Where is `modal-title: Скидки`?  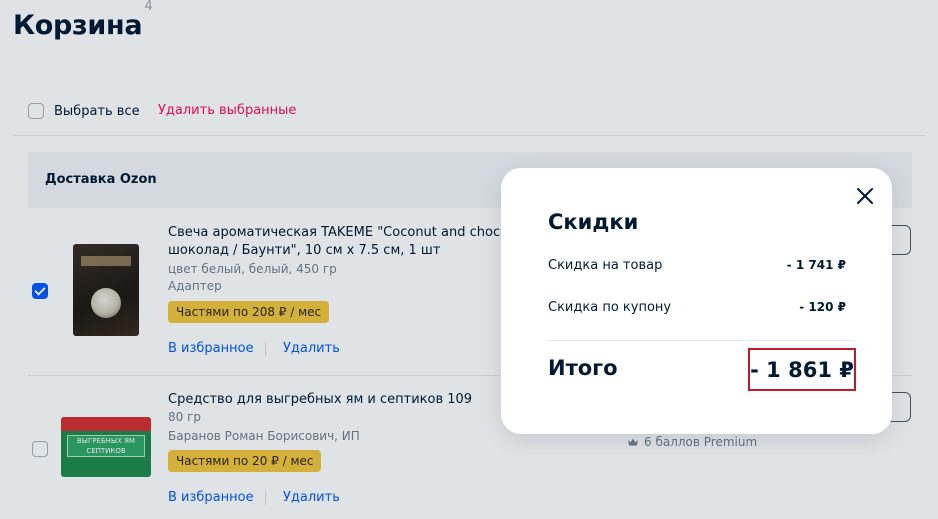 modal-title: Скидки is located at coordinates (593, 222).